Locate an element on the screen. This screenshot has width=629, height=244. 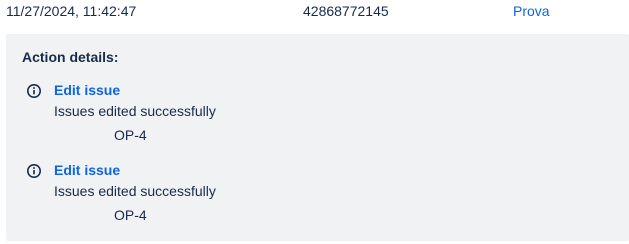
audit-log-row: 11/27/2024, 11:42:47 42868772145 Prova is located at coordinates (314, 16).